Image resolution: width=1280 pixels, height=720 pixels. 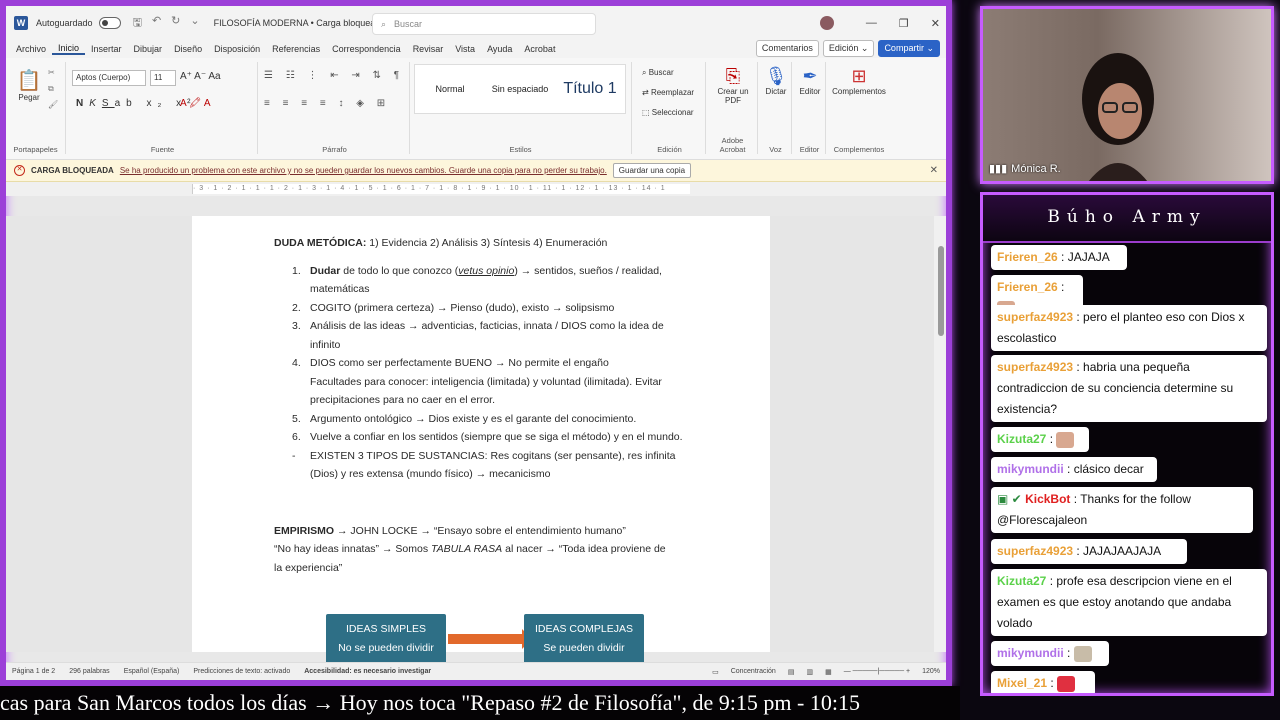 I want to click on signal-icon: ▮▮▮, so click(x=998, y=169).